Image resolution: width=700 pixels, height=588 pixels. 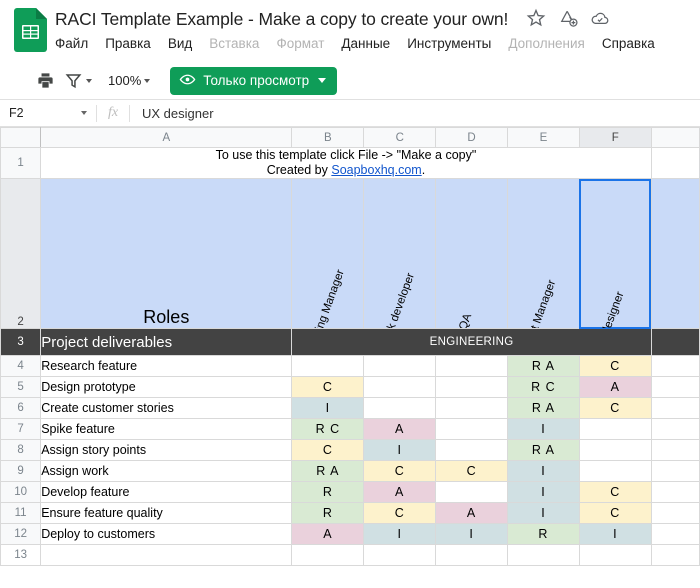 I want to click on column-header-e: E, so click(x=543, y=137).